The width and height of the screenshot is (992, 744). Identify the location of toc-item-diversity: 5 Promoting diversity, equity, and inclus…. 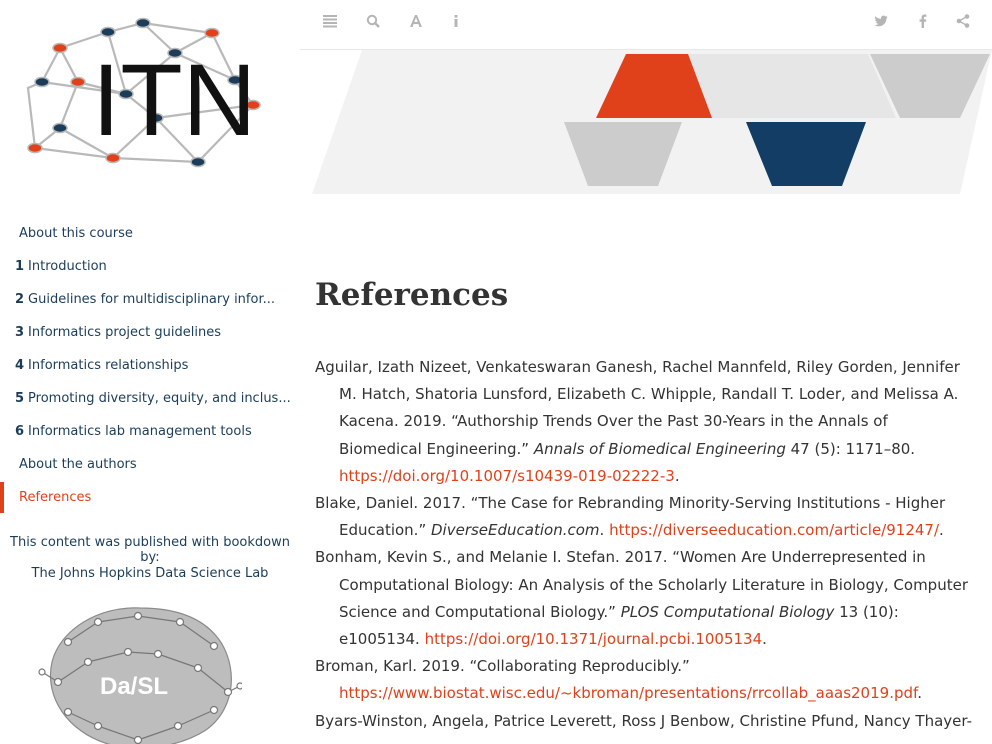
(150, 398).